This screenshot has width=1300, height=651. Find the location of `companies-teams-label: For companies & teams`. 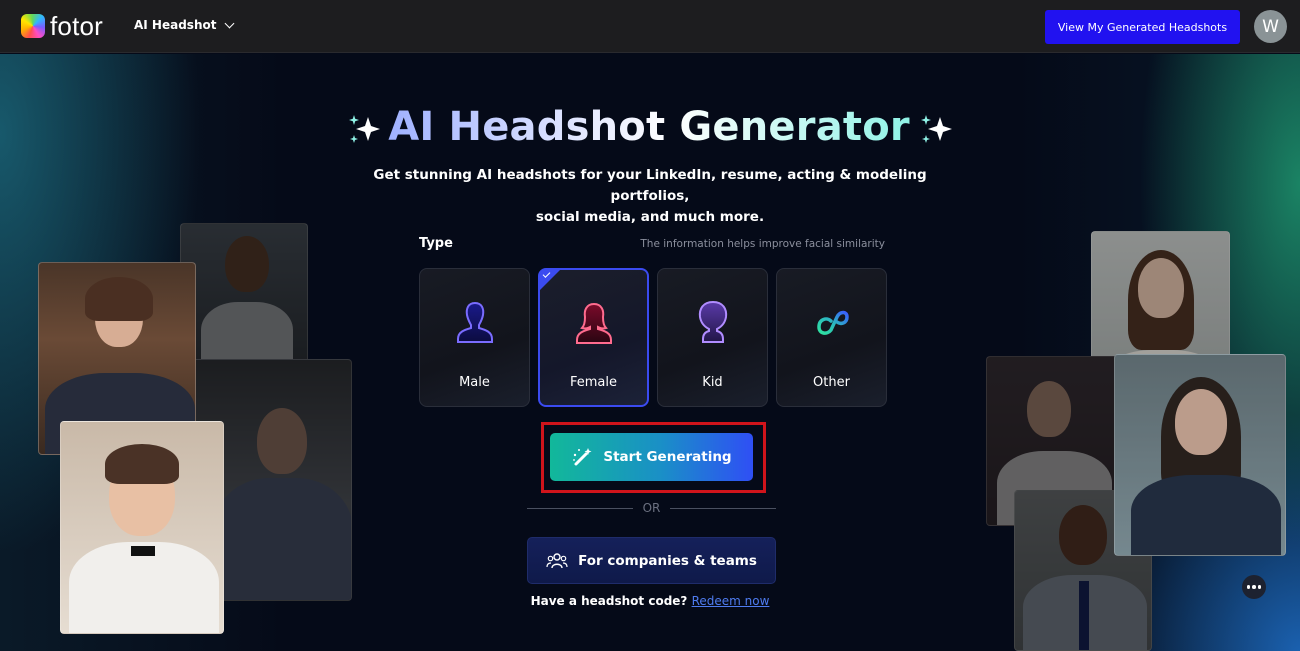

companies-teams-label: For companies & teams is located at coordinates (667, 560).